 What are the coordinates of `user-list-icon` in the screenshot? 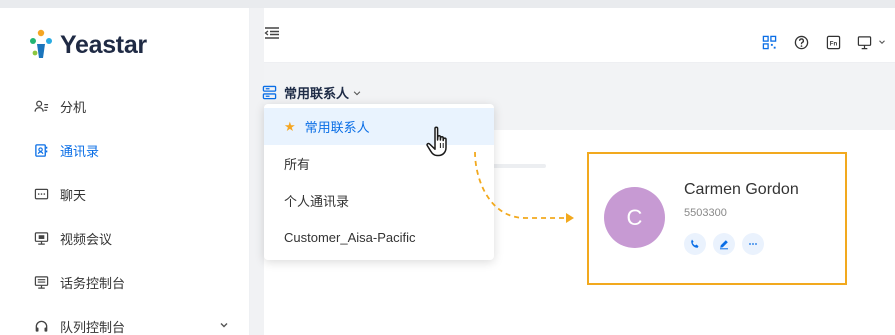 It's located at (41, 106).